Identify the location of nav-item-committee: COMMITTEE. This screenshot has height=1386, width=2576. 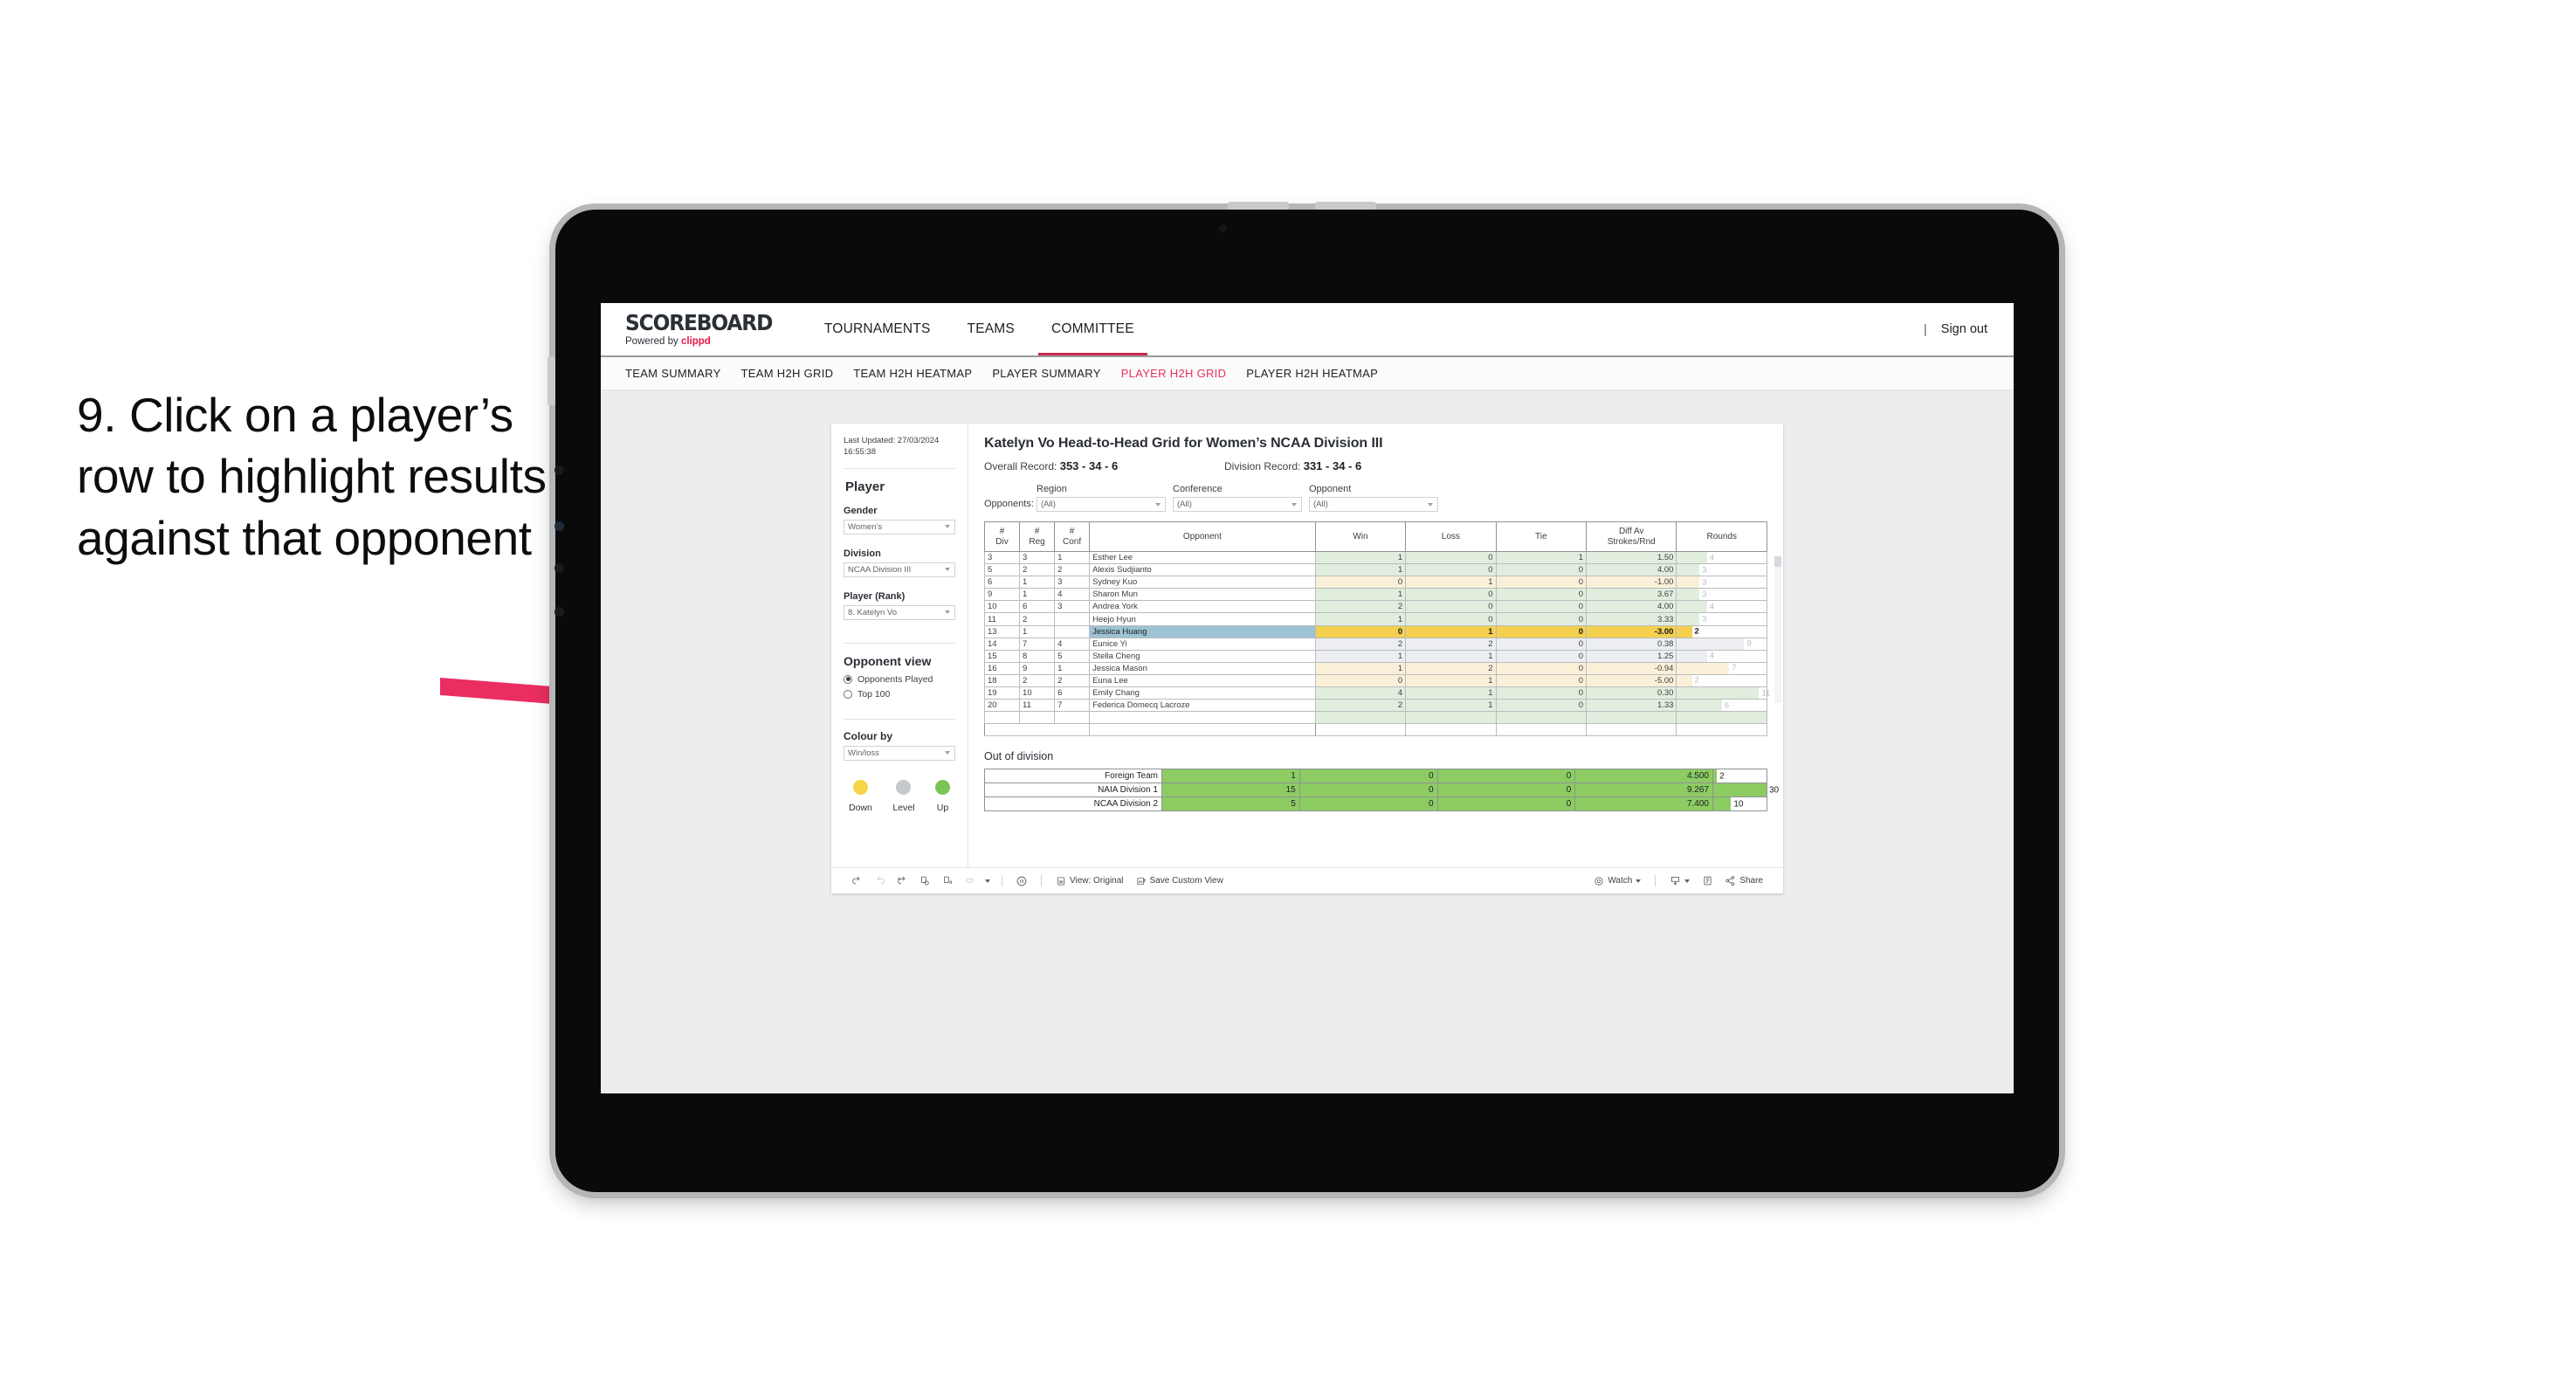
(1093, 329).